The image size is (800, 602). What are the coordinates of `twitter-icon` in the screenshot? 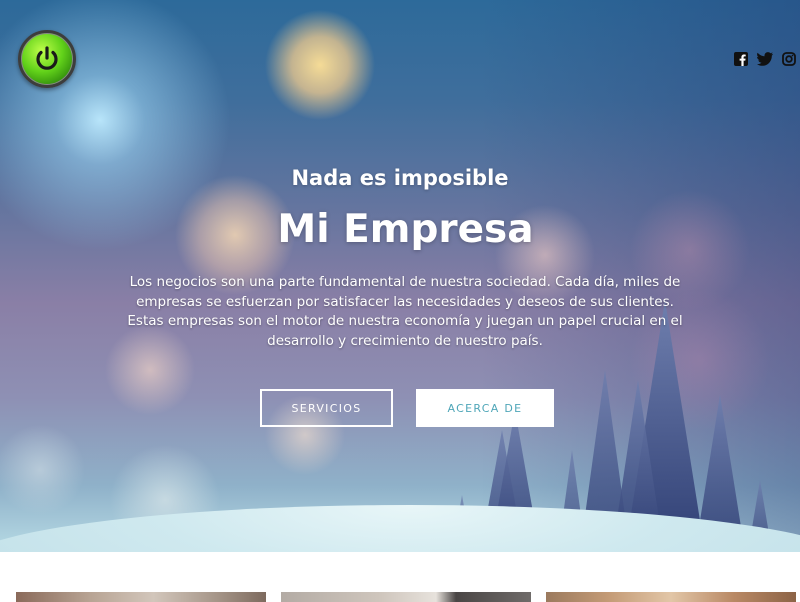 It's located at (765, 59).